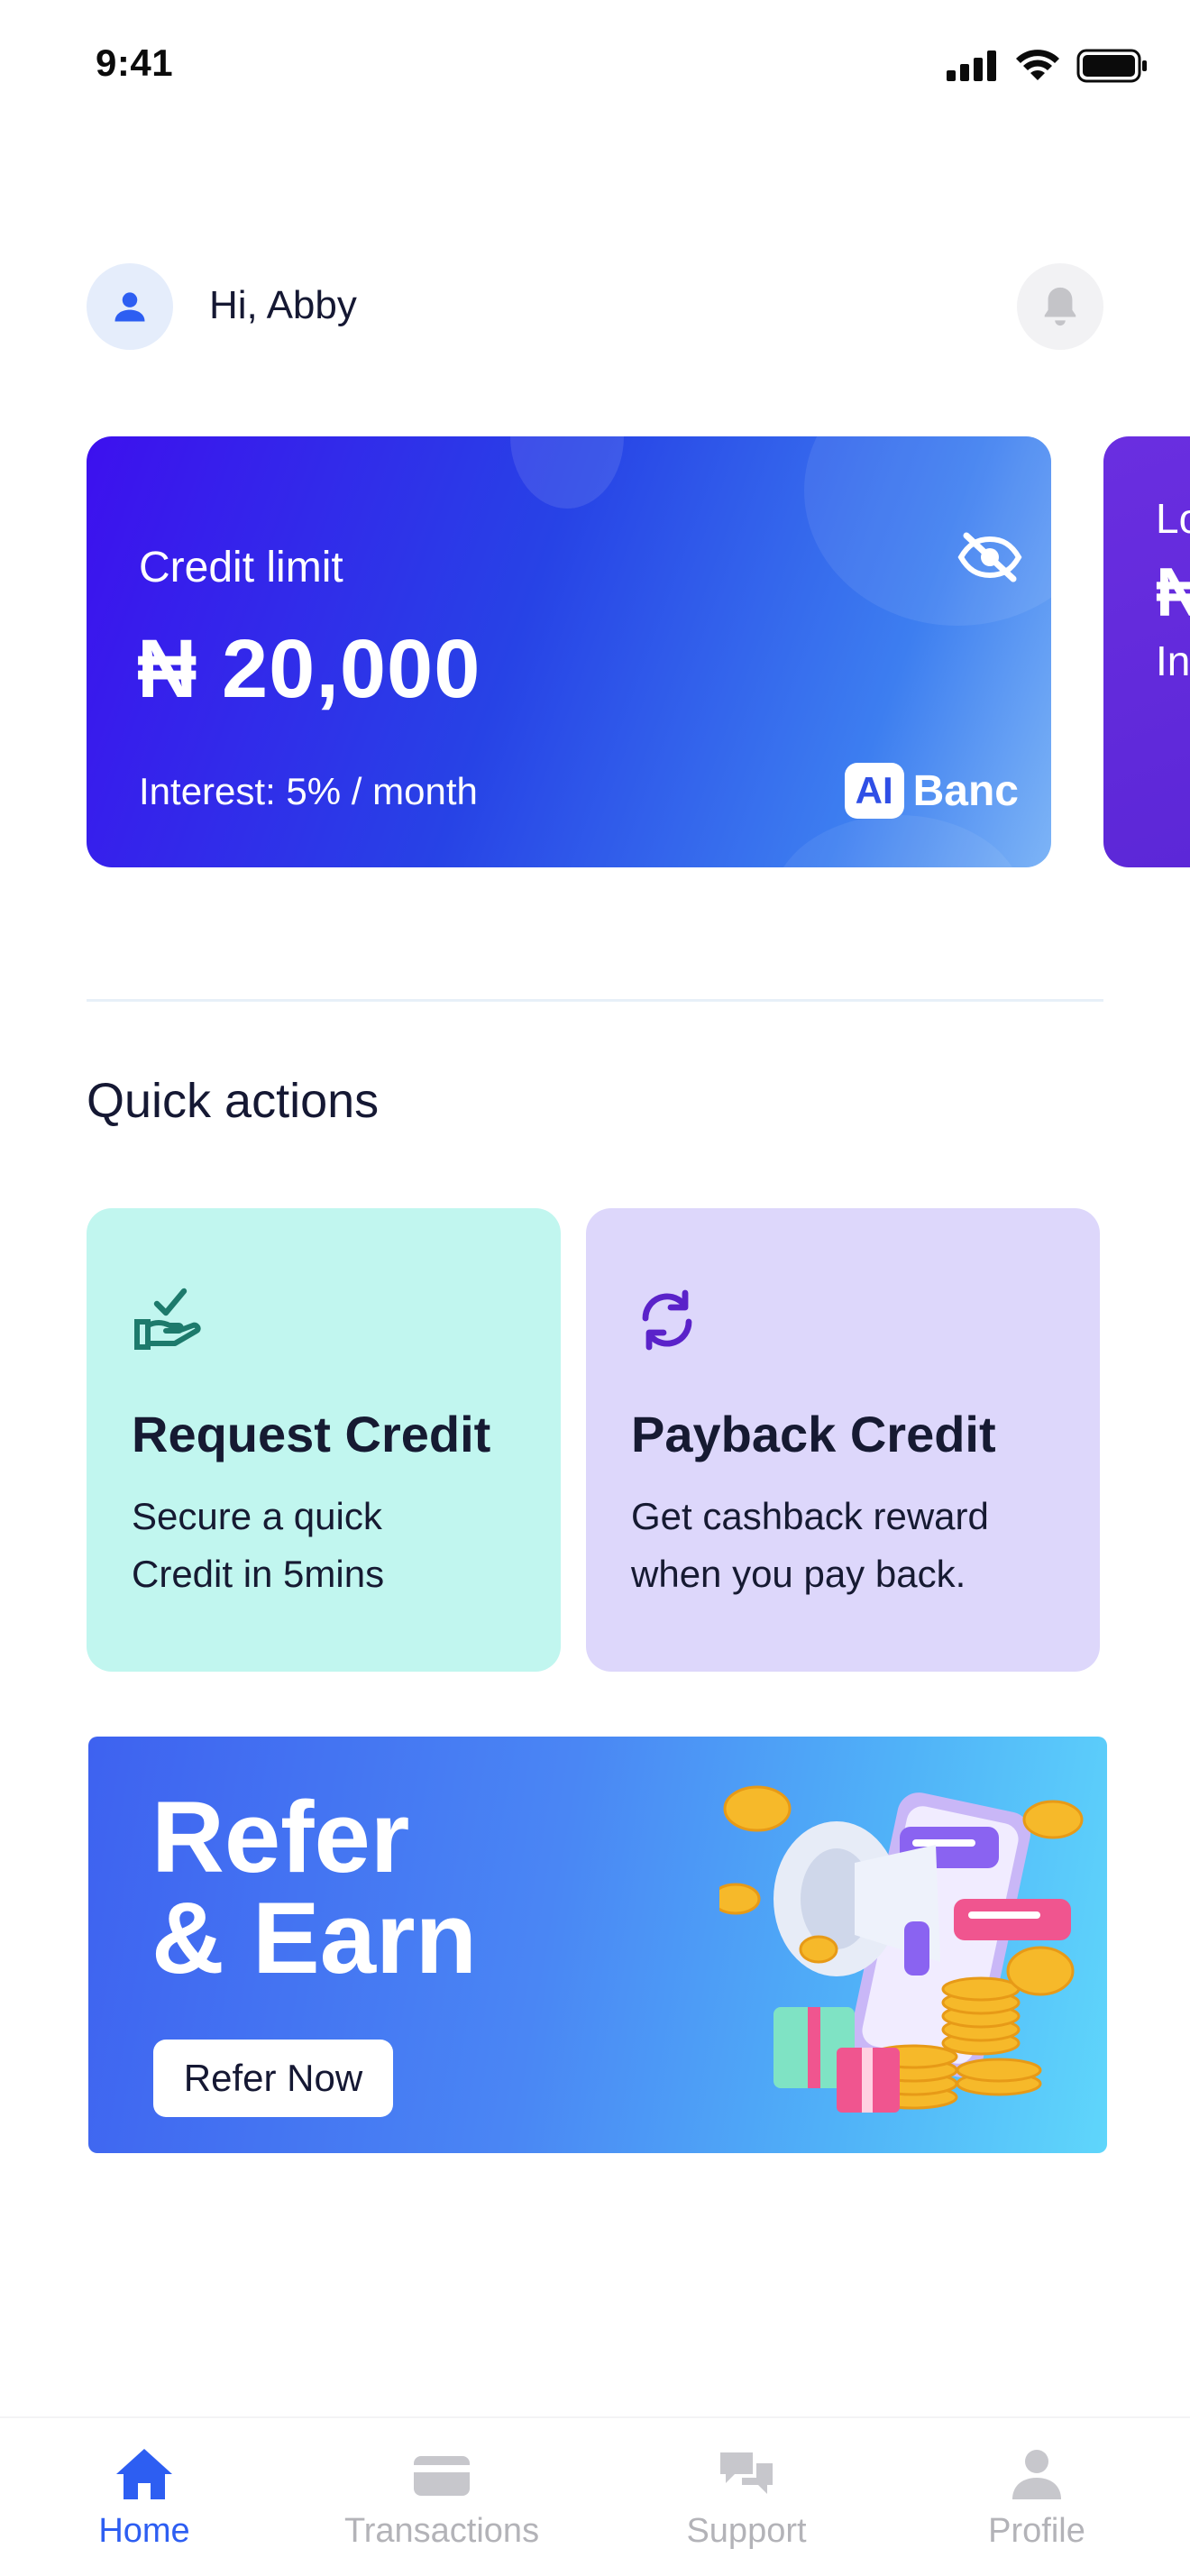 This screenshot has height=2576, width=1190. What do you see at coordinates (135, 62) in the screenshot?
I see `status-time: 9:41` at bounding box center [135, 62].